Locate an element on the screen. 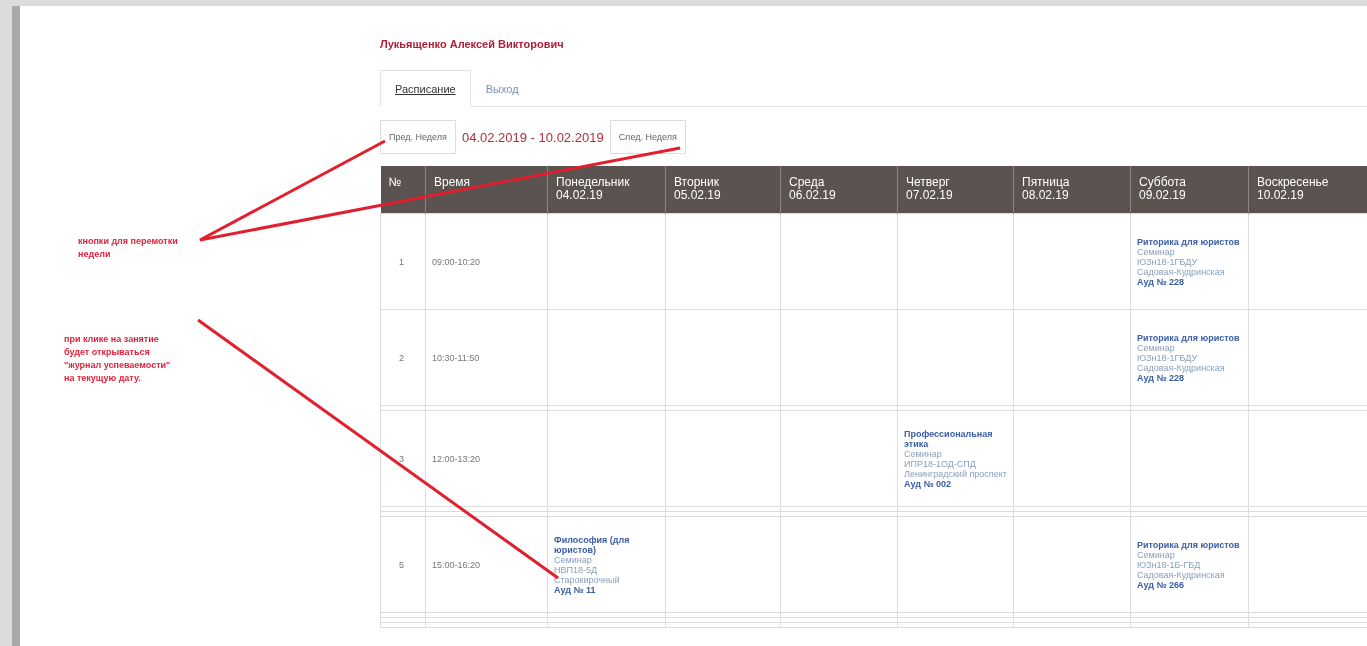 The width and height of the screenshot is (1367, 646). column-date: 05.02.19 is located at coordinates (698, 195).